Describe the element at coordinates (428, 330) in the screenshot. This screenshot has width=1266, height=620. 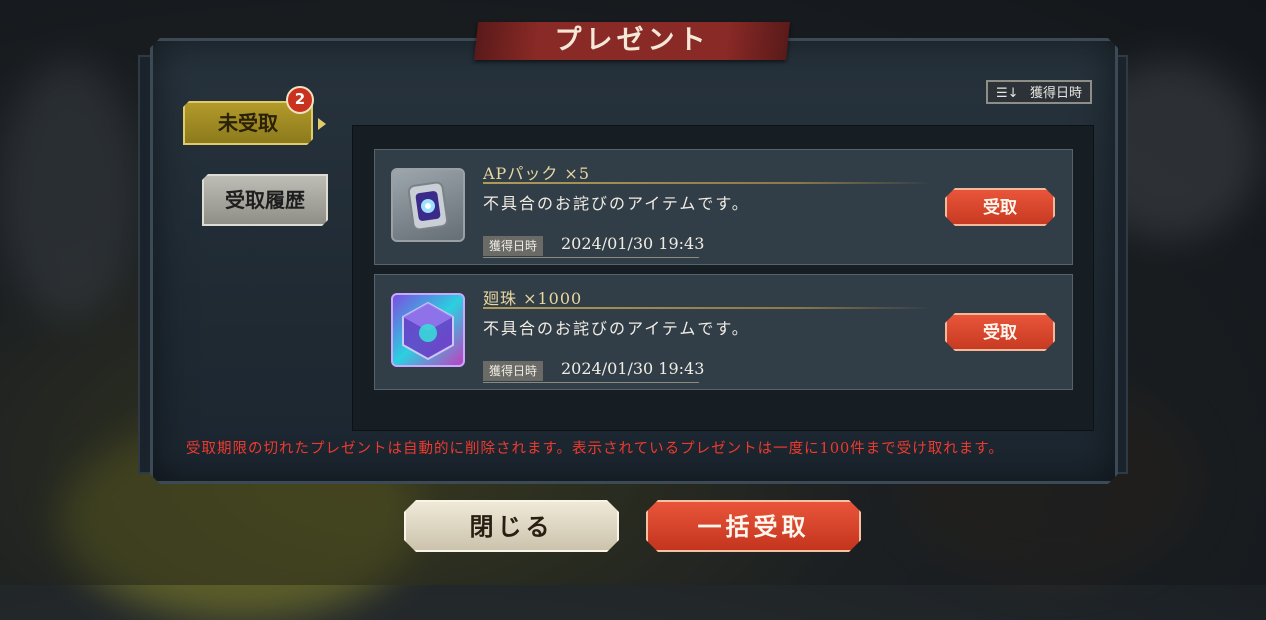
I see `gem-cube-icon` at that location.